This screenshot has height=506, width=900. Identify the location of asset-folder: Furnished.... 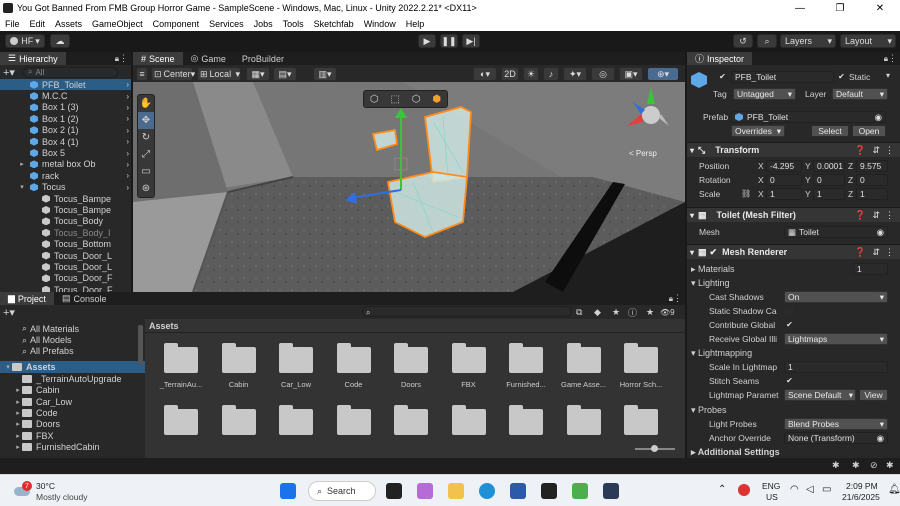
(526, 366).